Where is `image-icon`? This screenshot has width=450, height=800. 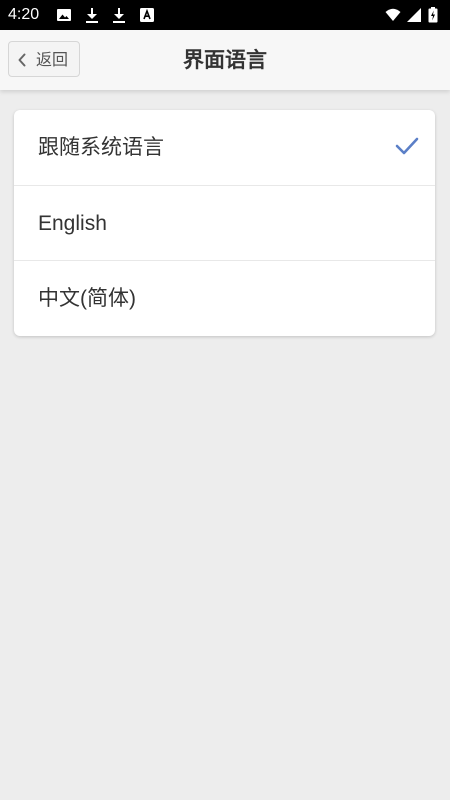 image-icon is located at coordinates (64, 15).